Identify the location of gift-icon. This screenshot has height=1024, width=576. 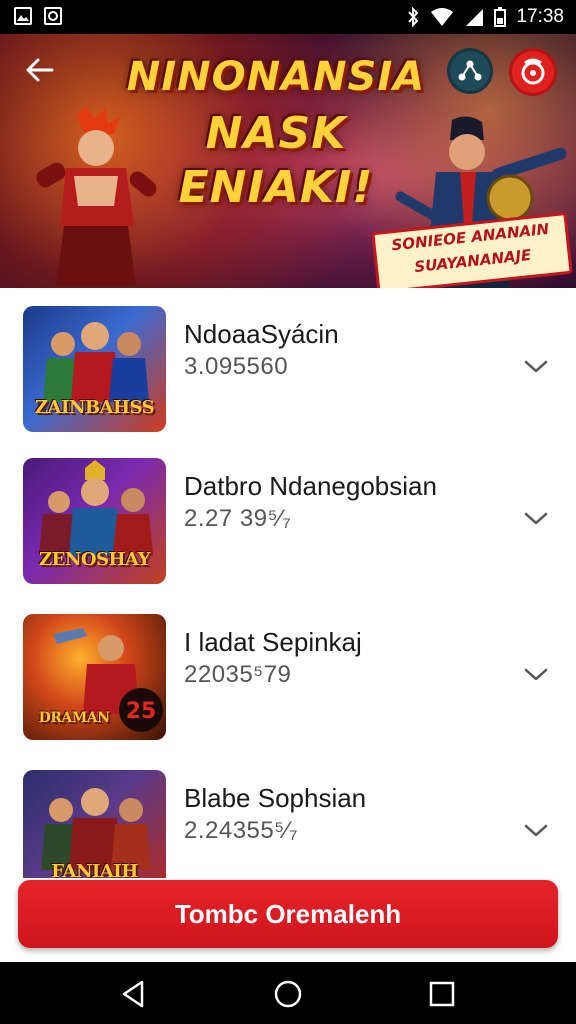
(533, 71).